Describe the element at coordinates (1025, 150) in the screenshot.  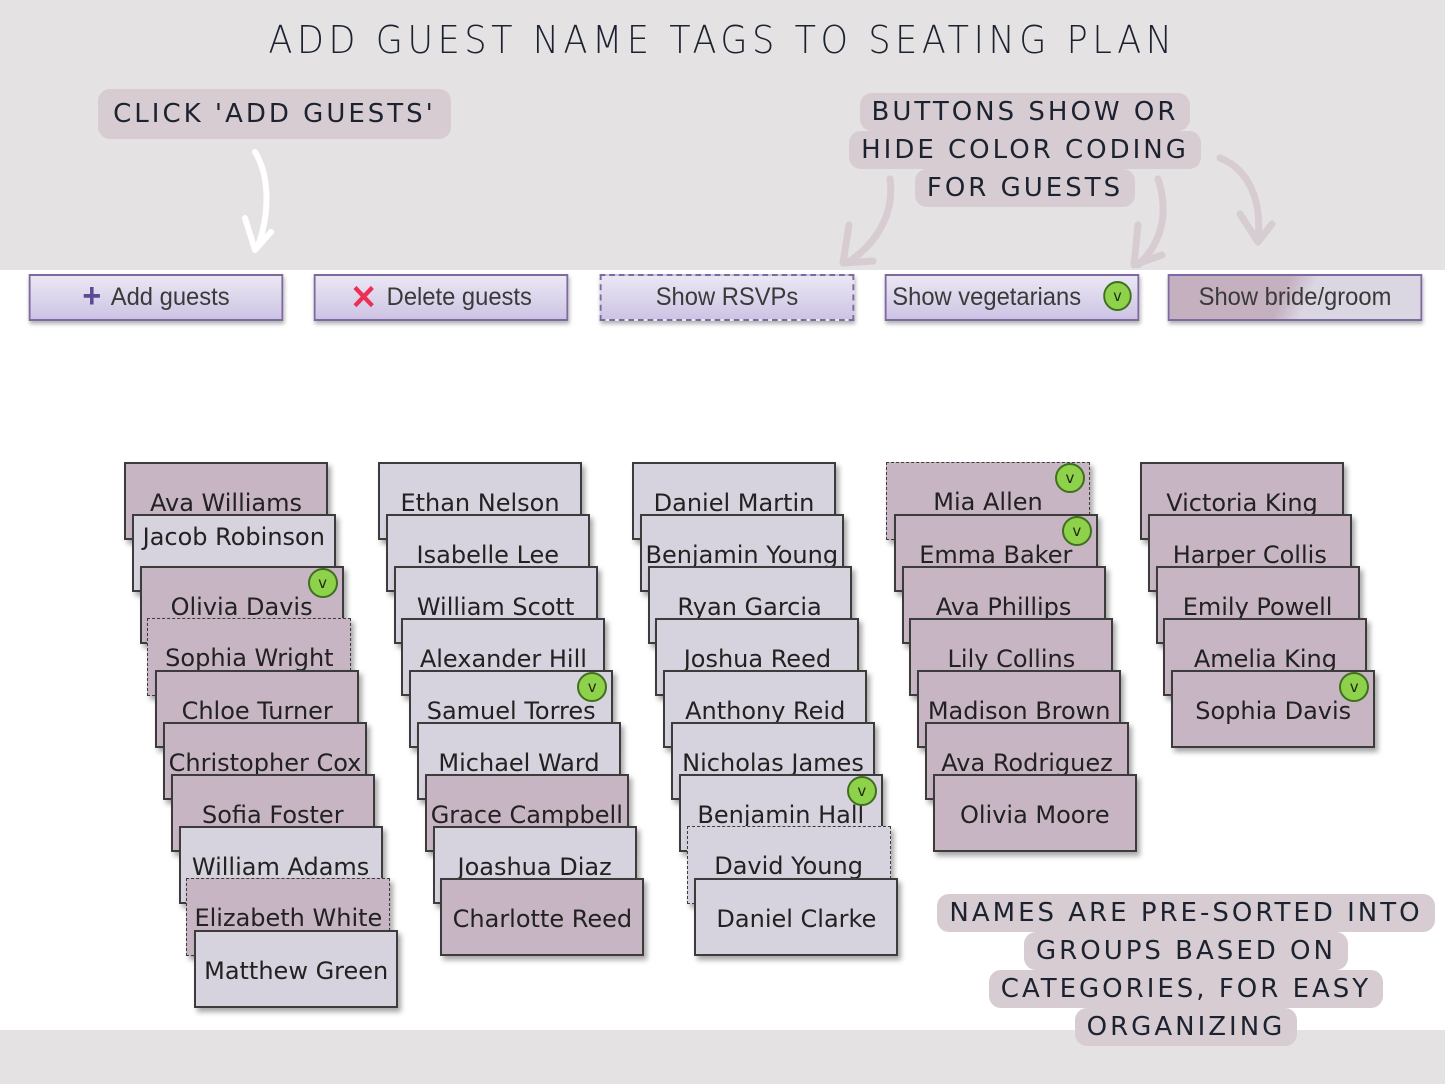
I see `callout-line: HIDE COLOR CODING` at that location.